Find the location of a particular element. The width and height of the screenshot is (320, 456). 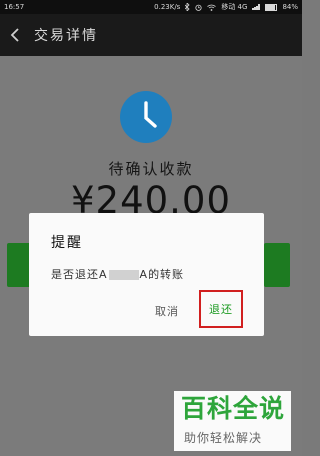

watermark-logo: 百科全说 助你轻松解决 is located at coordinates (232, 421).